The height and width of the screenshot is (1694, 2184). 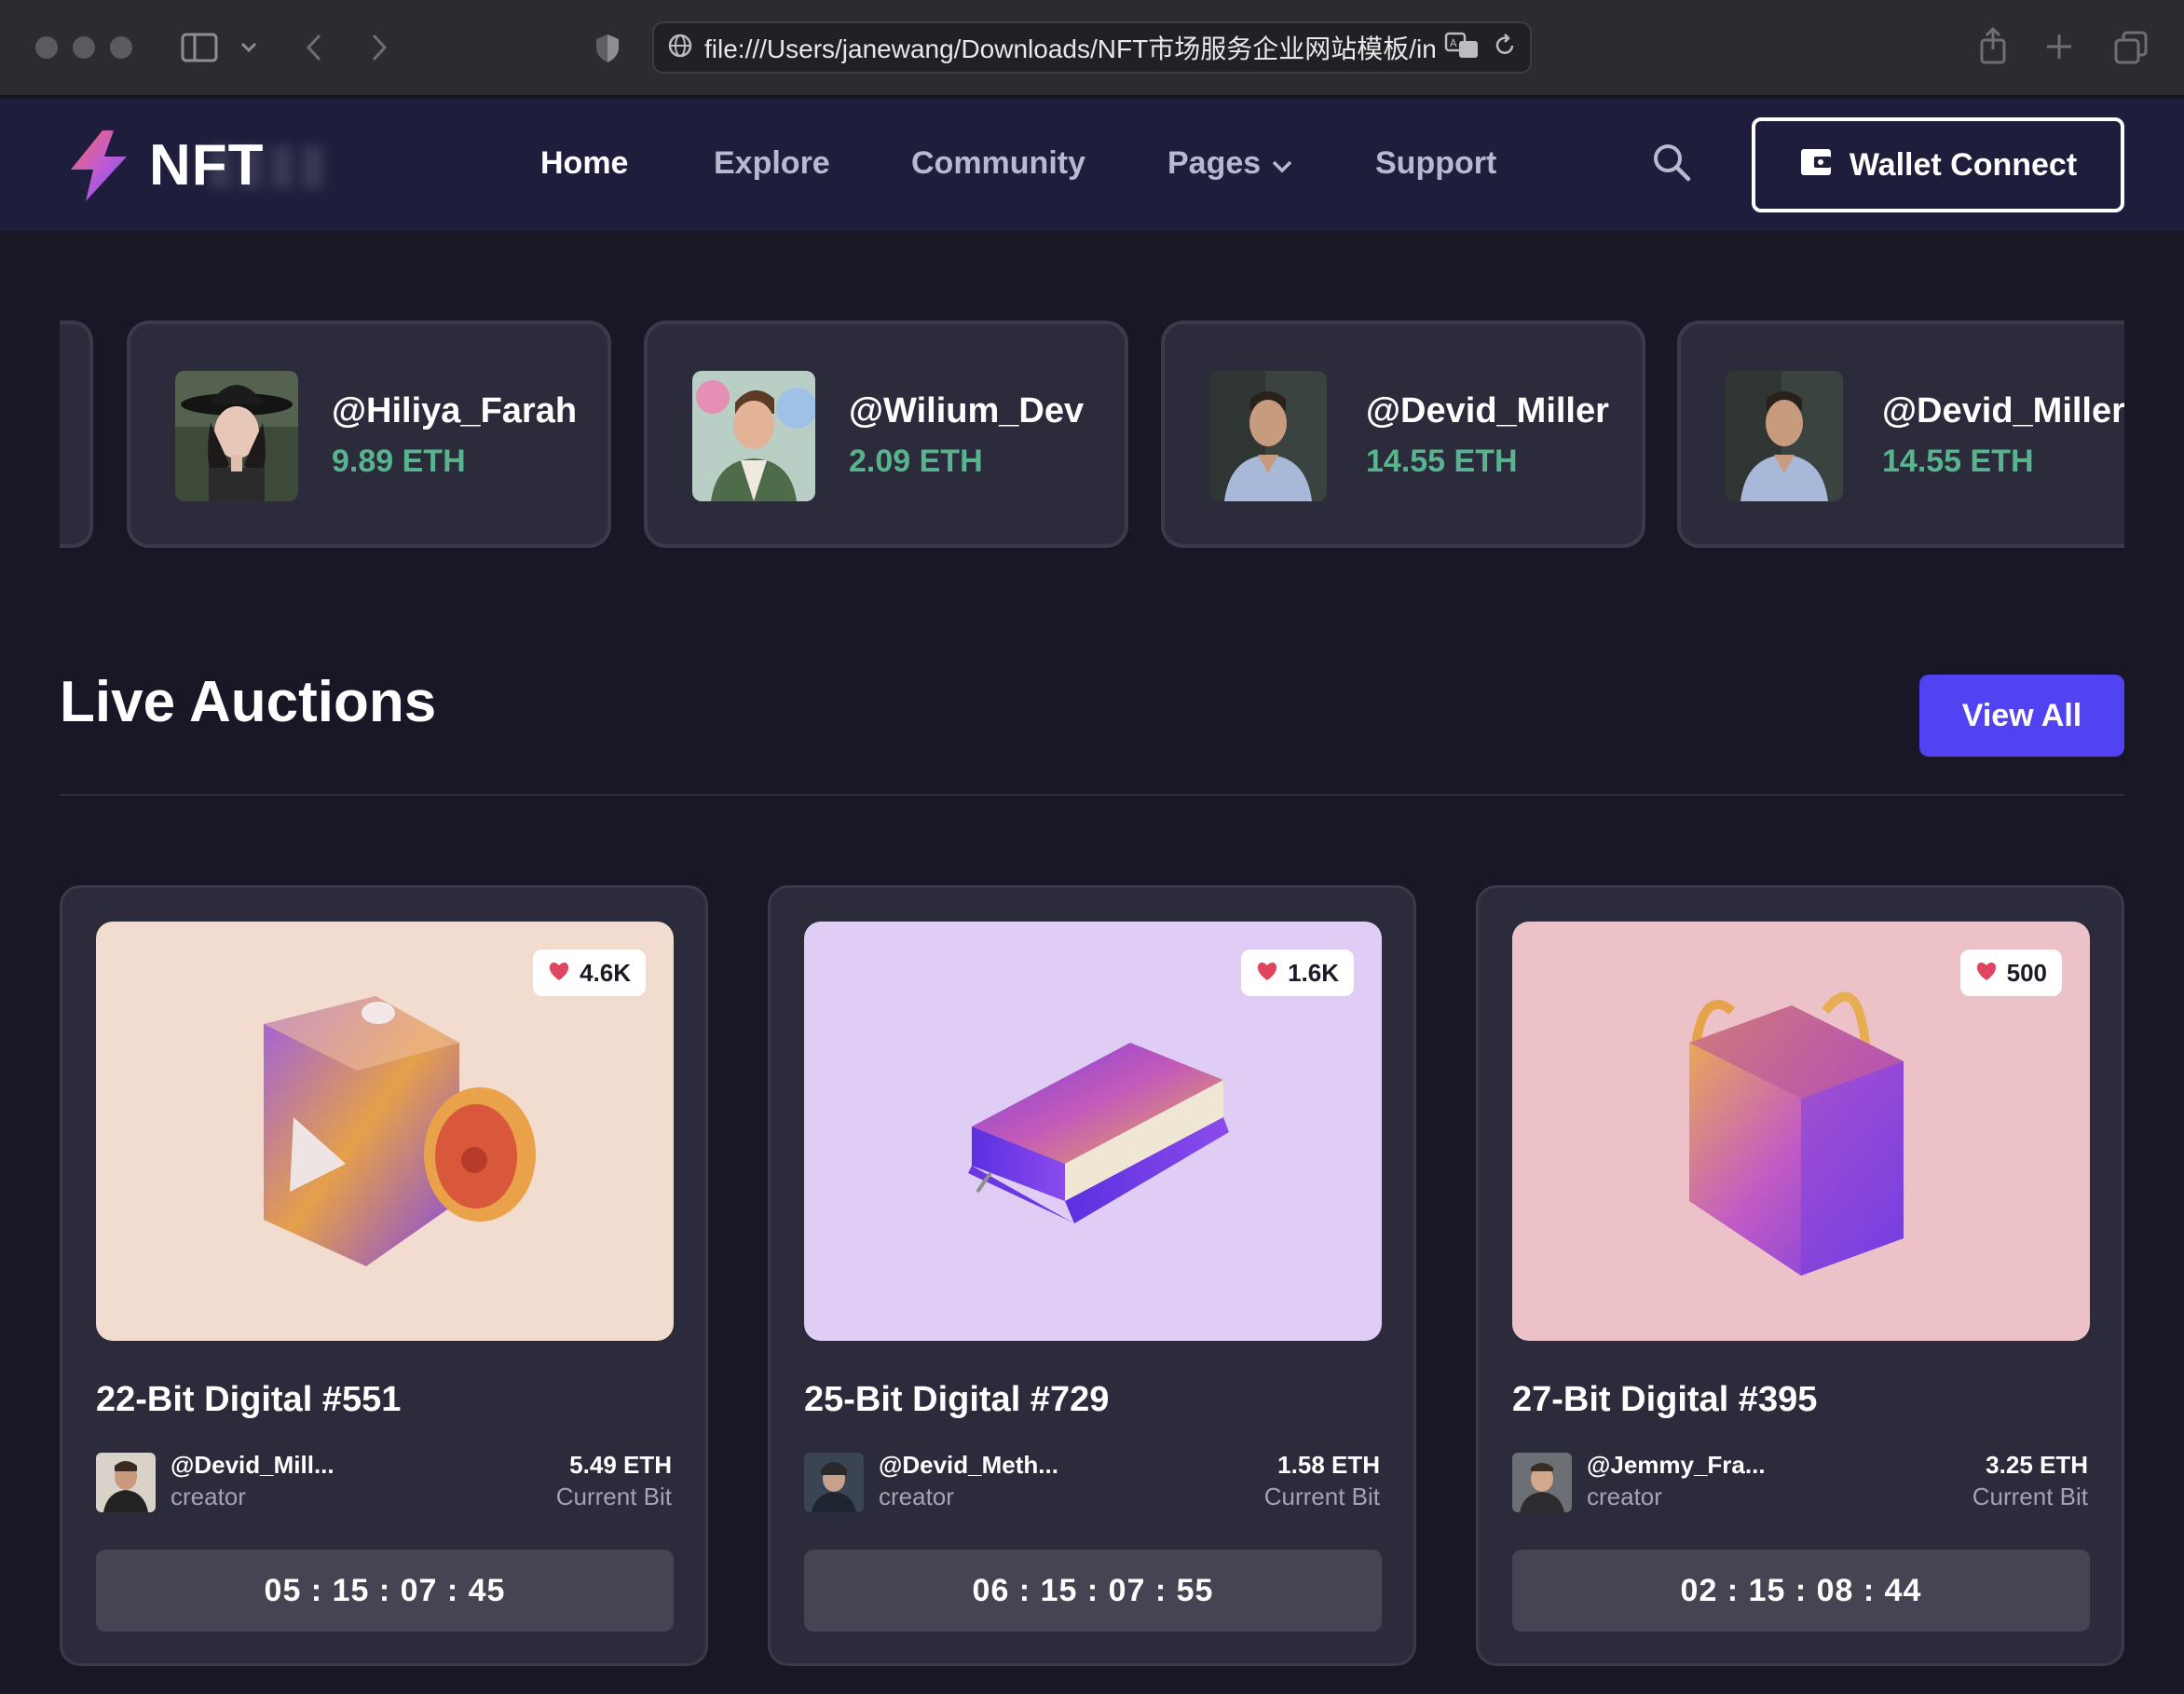 What do you see at coordinates (1673, 164) in the screenshot?
I see `search-icon` at bounding box center [1673, 164].